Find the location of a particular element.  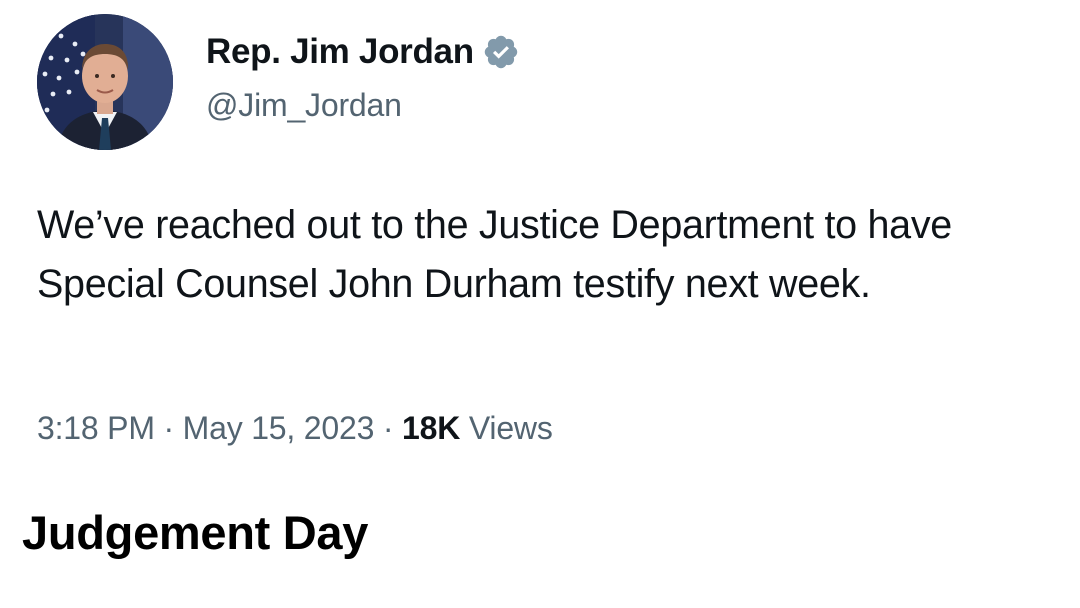

avatar is located at coordinates (105, 82).